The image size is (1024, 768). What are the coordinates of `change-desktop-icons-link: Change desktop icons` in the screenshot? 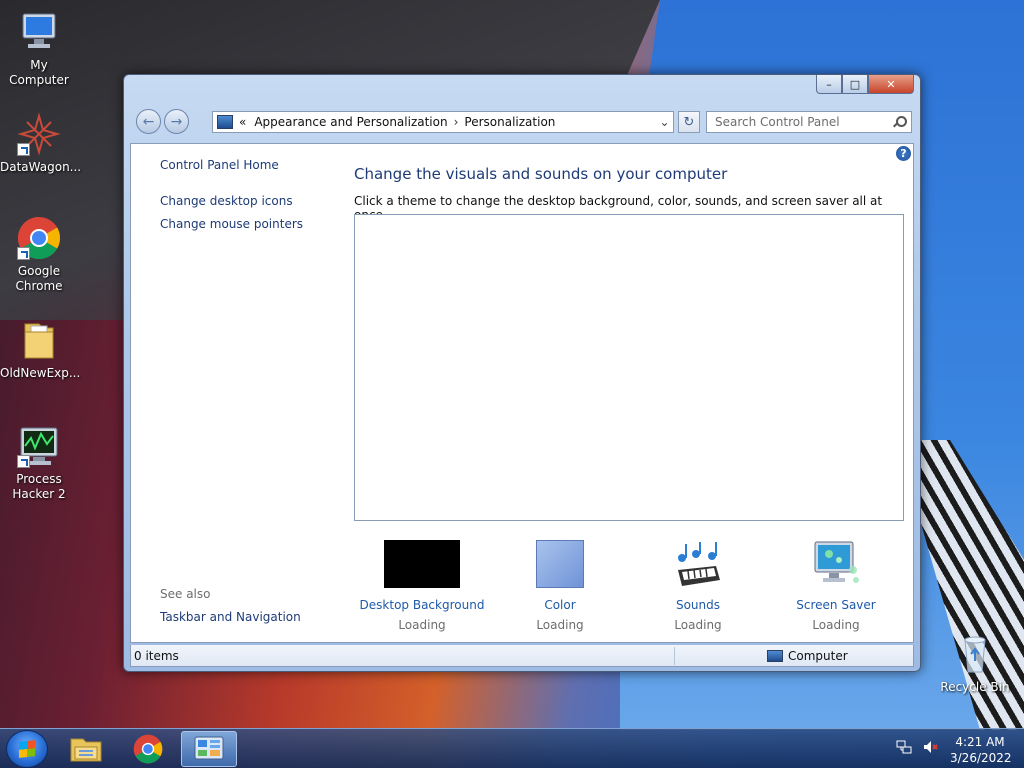 It's located at (226, 201).